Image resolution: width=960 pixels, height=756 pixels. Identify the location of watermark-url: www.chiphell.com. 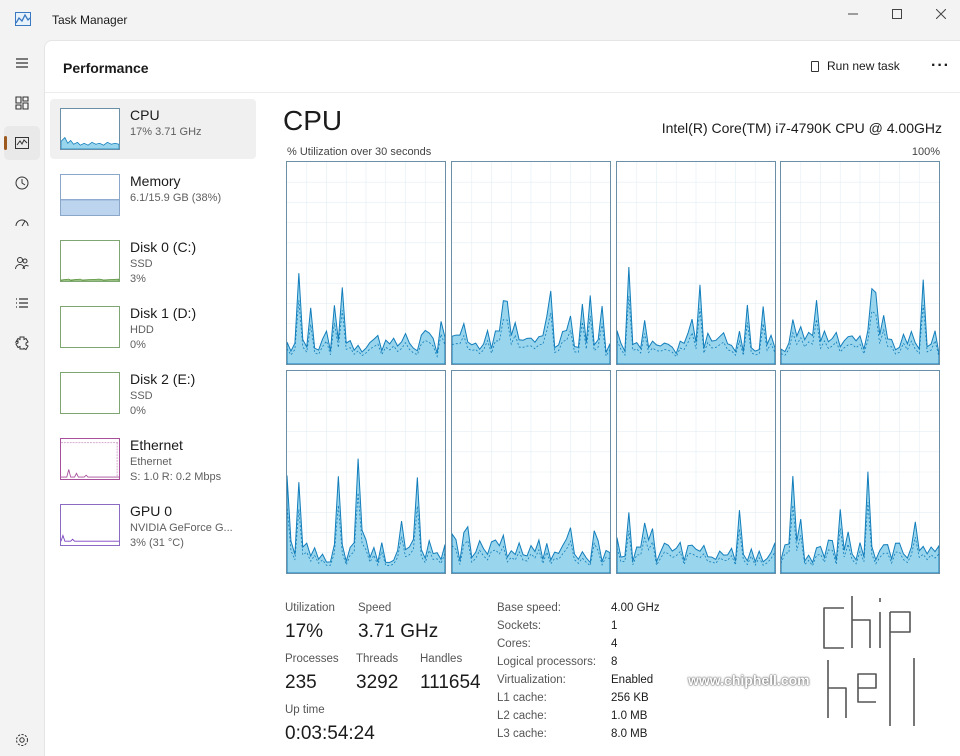
(749, 680).